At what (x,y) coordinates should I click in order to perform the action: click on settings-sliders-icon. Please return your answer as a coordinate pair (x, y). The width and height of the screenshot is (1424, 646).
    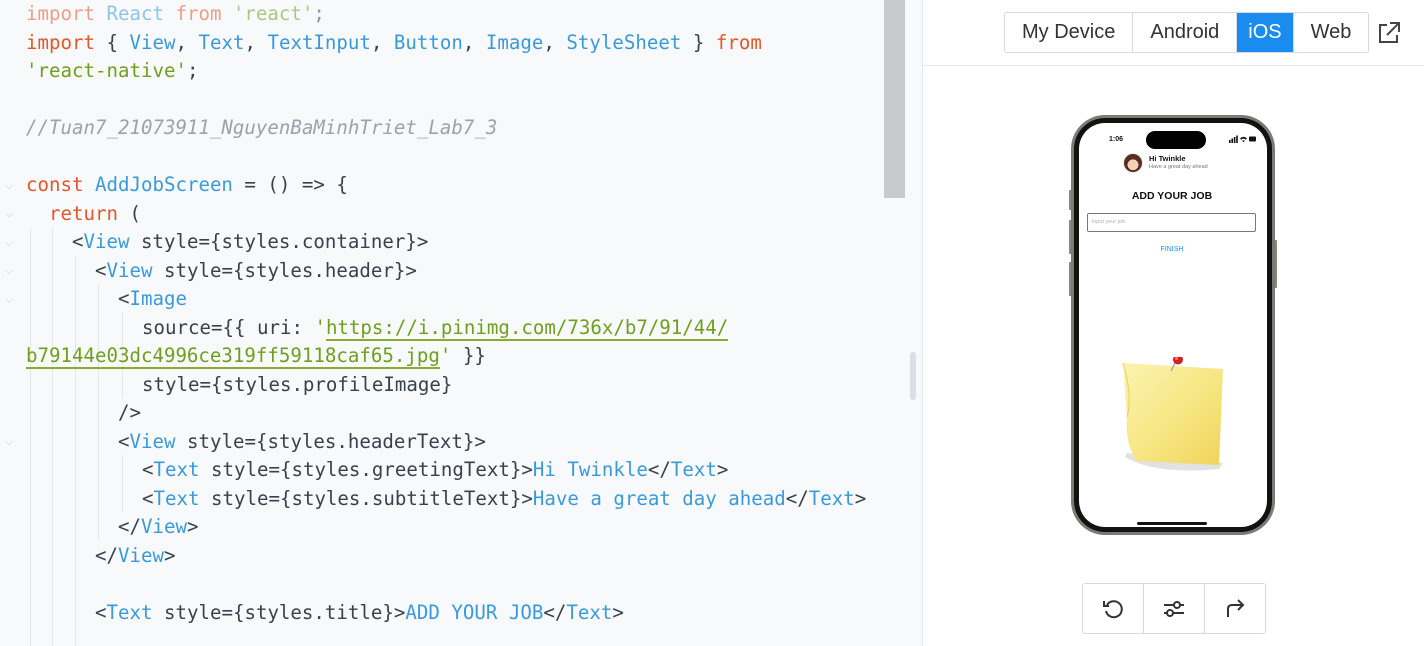
    Looking at the image, I should click on (1174, 608).